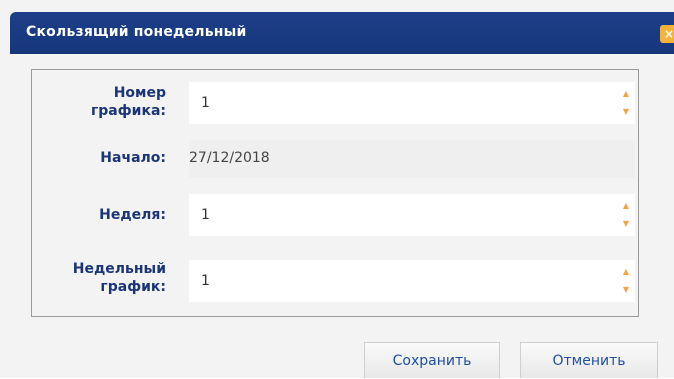 This screenshot has height=379, width=674. What do you see at coordinates (133, 158) in the screenshot?
I see `start-label: Начало:` at bounding box center [133, 158].